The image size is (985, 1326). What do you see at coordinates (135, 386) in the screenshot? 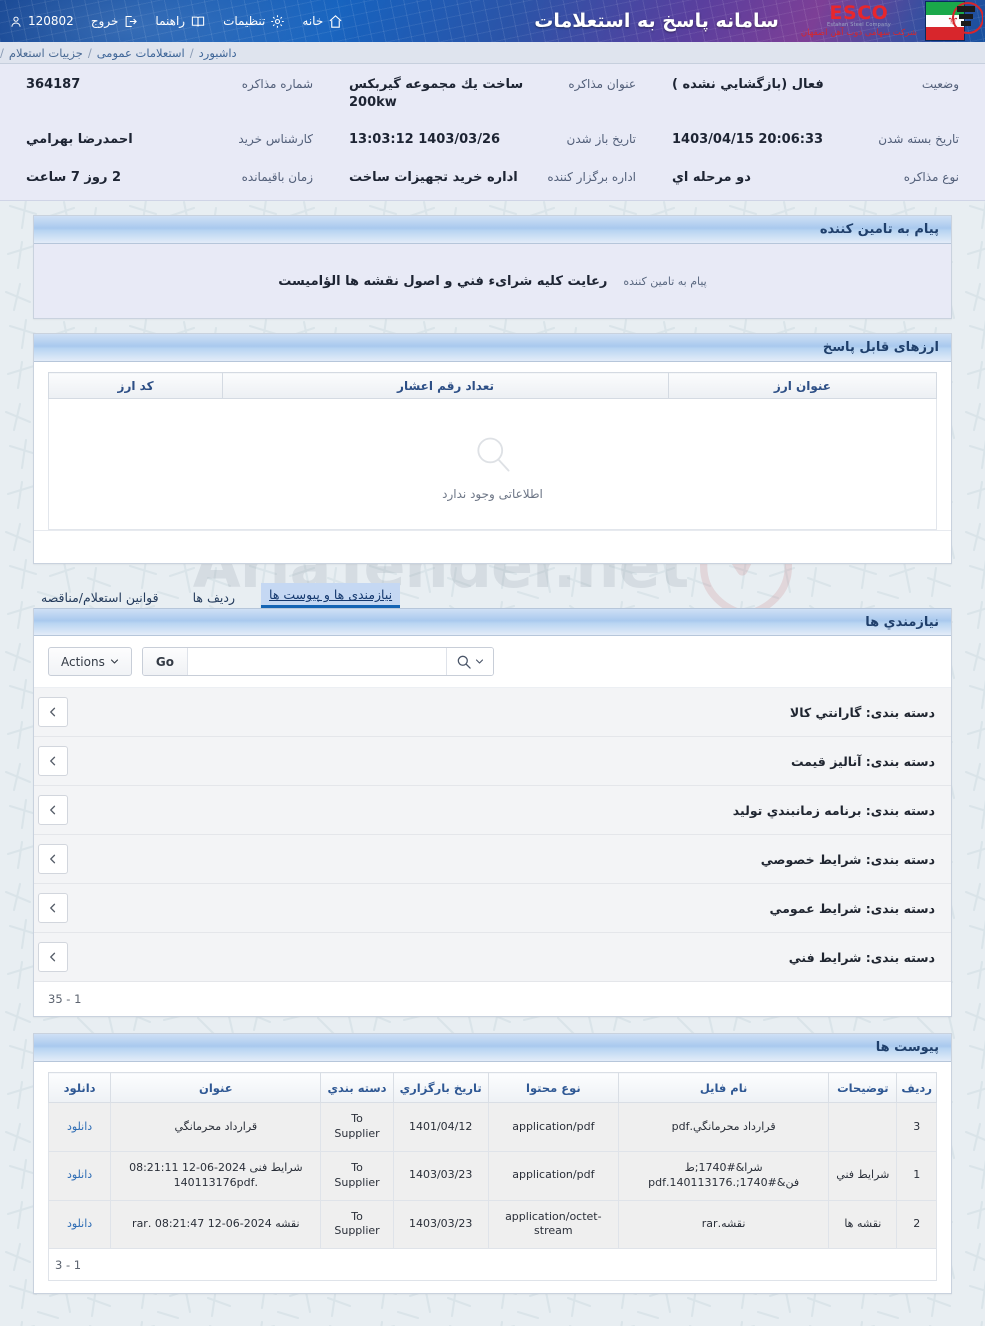
I see `currency-col-code: کد ارز` at bounding box center [135, 386].